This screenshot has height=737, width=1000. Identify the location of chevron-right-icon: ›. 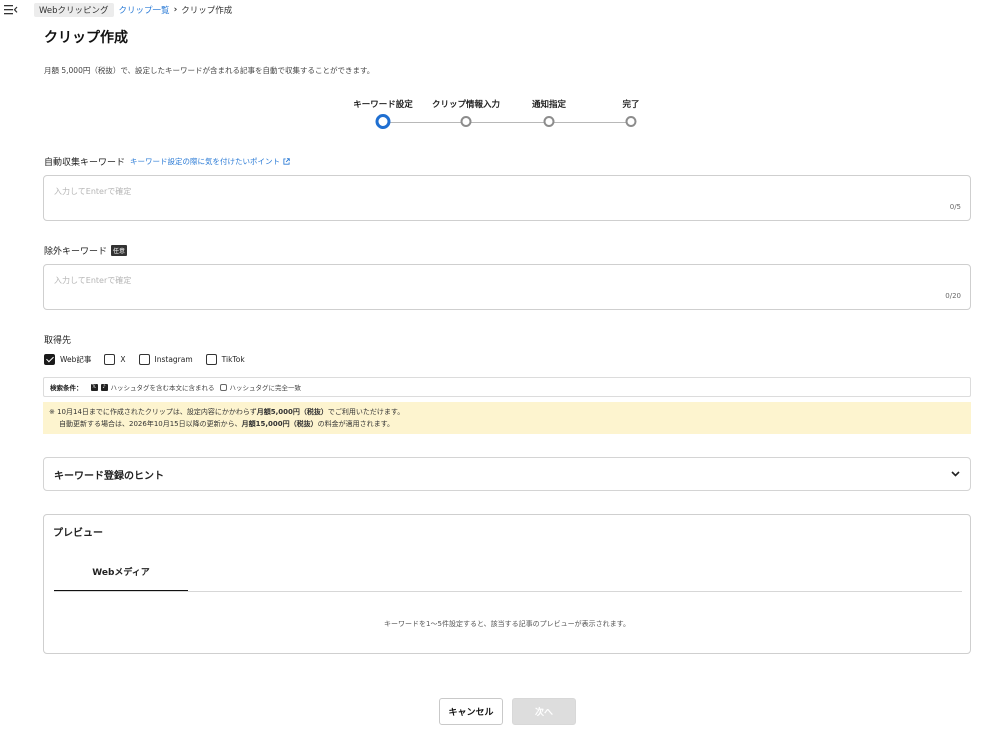
(175, 10).